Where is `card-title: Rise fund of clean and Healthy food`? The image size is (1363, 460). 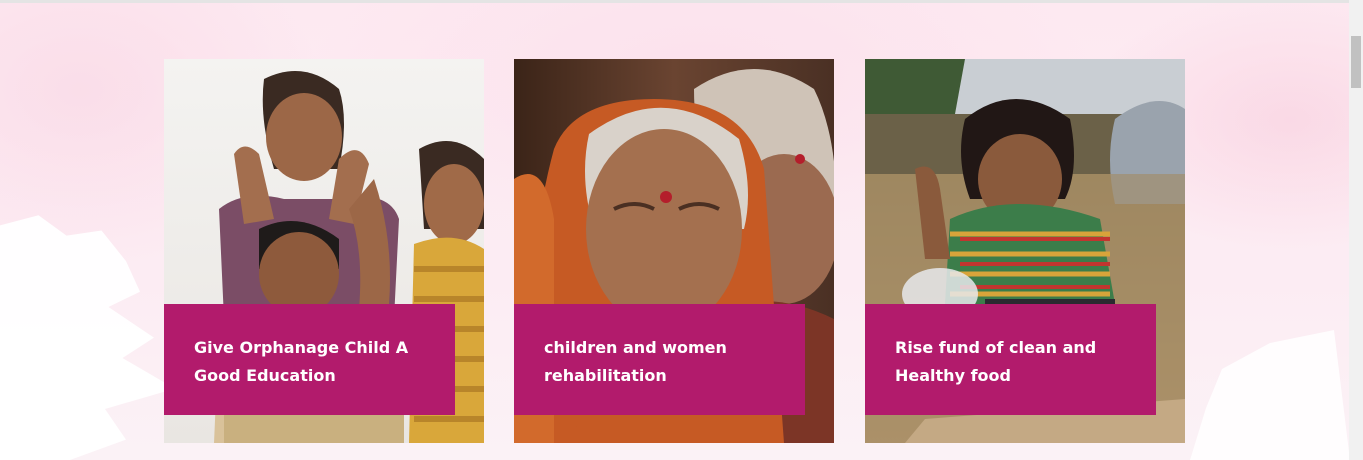
card-title: Rise fund of clean and Healthy food is located at coordinates (1010, 362).